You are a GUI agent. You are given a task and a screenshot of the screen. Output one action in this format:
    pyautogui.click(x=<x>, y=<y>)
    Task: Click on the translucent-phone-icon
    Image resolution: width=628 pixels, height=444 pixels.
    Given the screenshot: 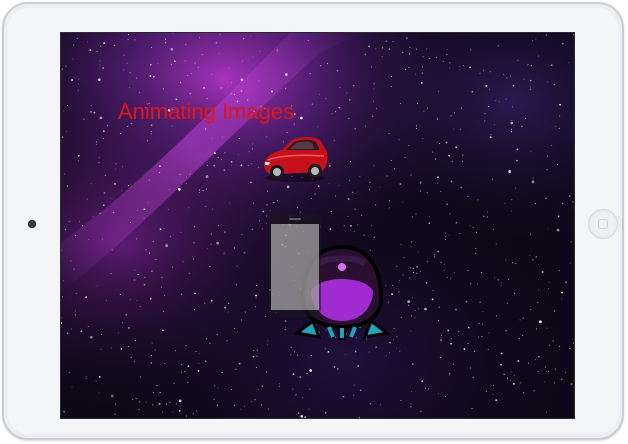 What is the action you would take?
    pyautogui.click(x=295, y=265)
    